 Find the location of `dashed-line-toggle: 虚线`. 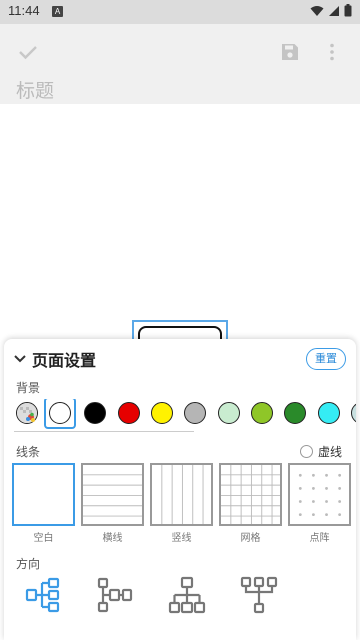

dashed-line-toggle: 虚线 is located at coordinates (320, 451).